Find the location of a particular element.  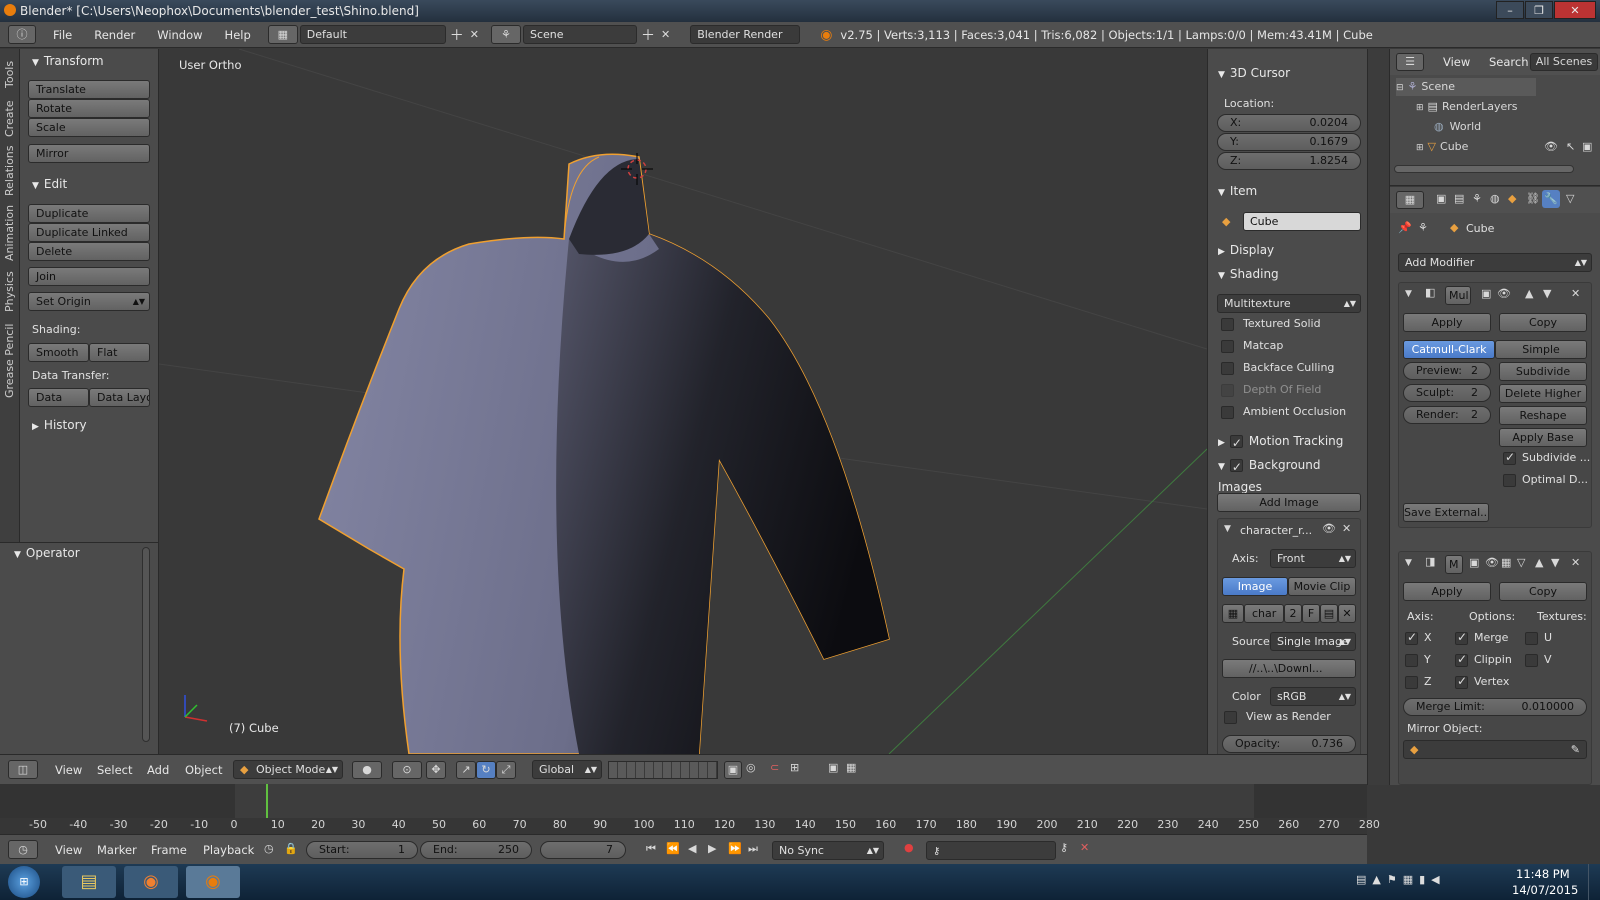

end-frame-field: End: 250 is located at coordinates (476, 850).